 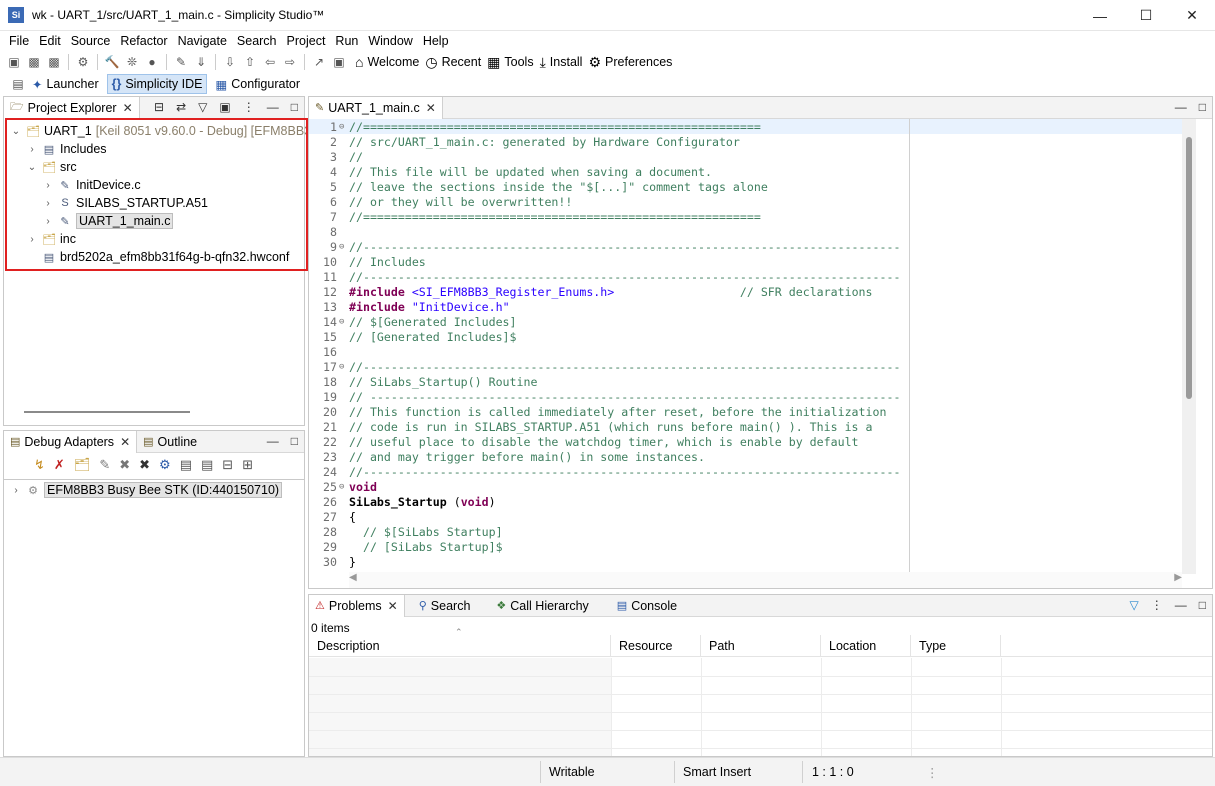 I want to click on code-line: 28 // $[SiLabs Startup], so click(x=745, y=531).